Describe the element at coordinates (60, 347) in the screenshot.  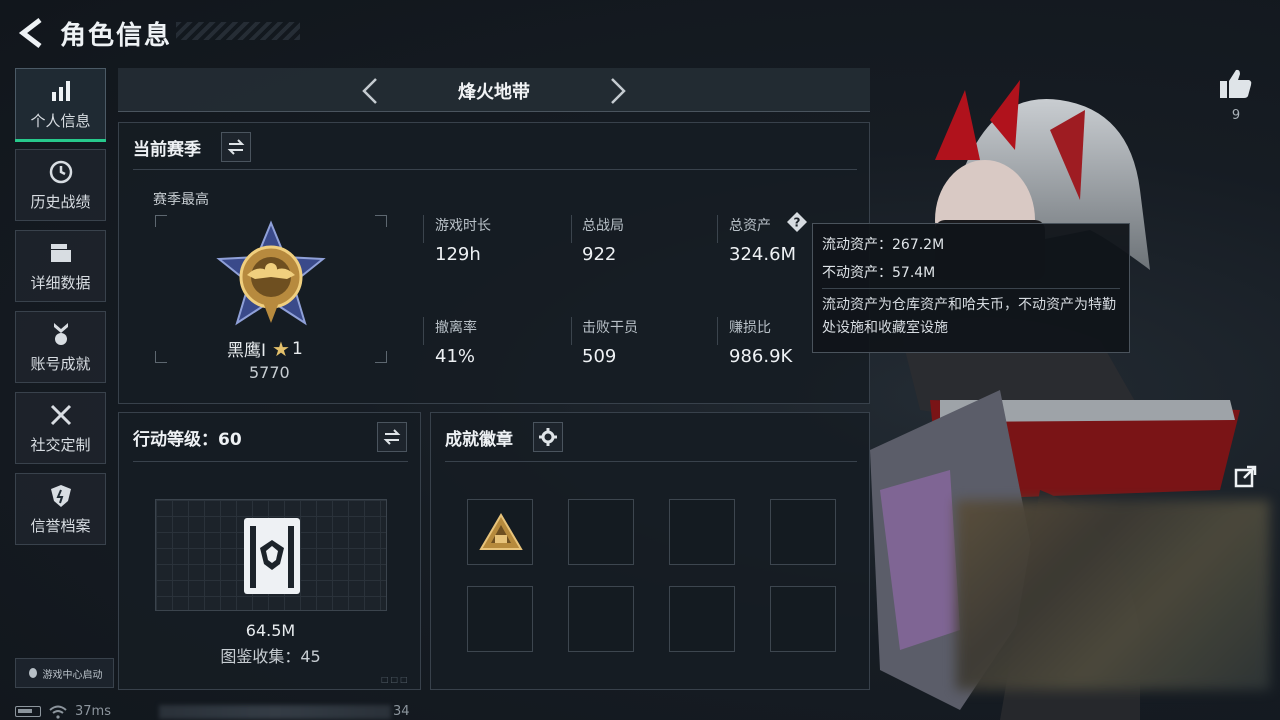
I see `sidebar-item-achievements: 账号成就` at that location.